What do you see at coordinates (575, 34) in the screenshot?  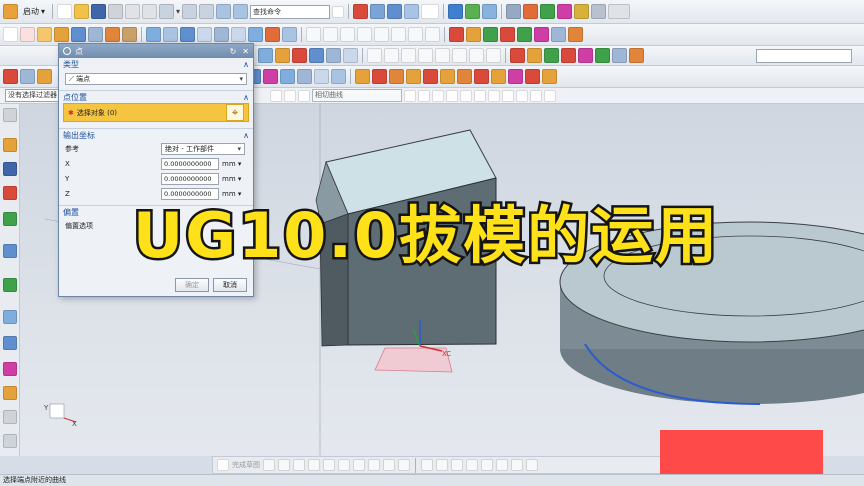 I see `extract-icon` at bounding box center [575, 34].